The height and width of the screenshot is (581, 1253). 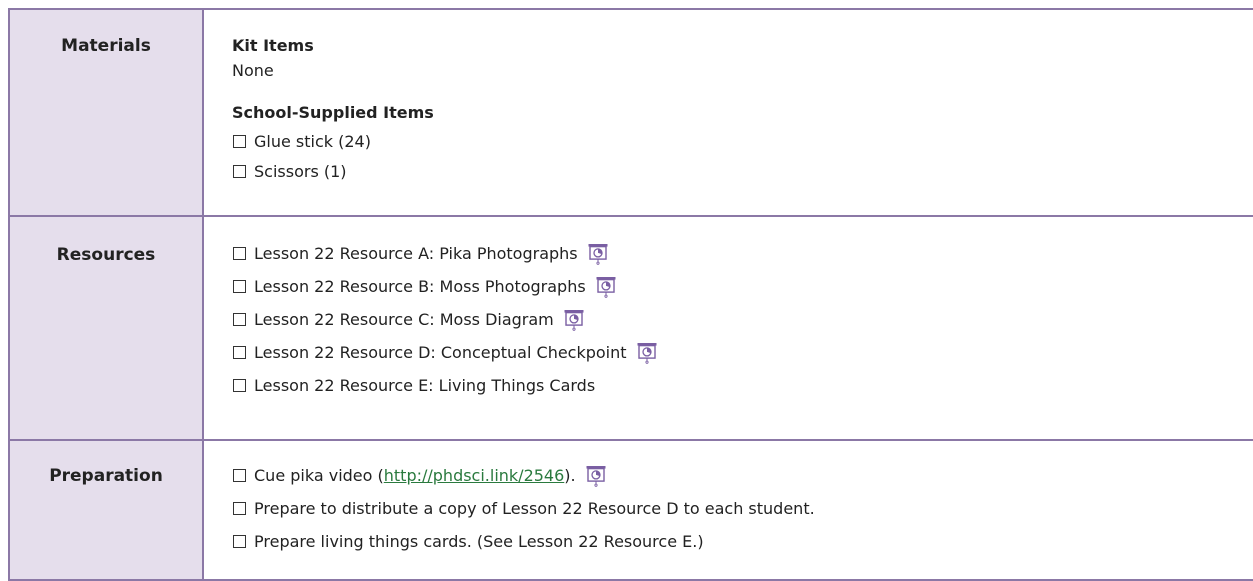 I want to click on preparation-label: Preparation, so click(x=106, y=476).